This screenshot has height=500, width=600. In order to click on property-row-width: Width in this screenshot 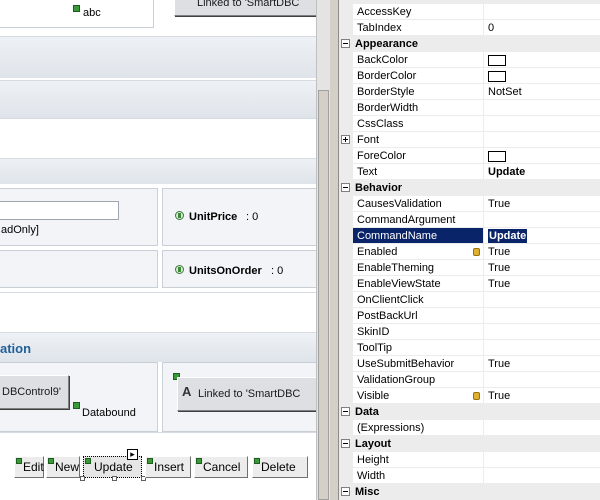, I will do `click(469, 476)`.